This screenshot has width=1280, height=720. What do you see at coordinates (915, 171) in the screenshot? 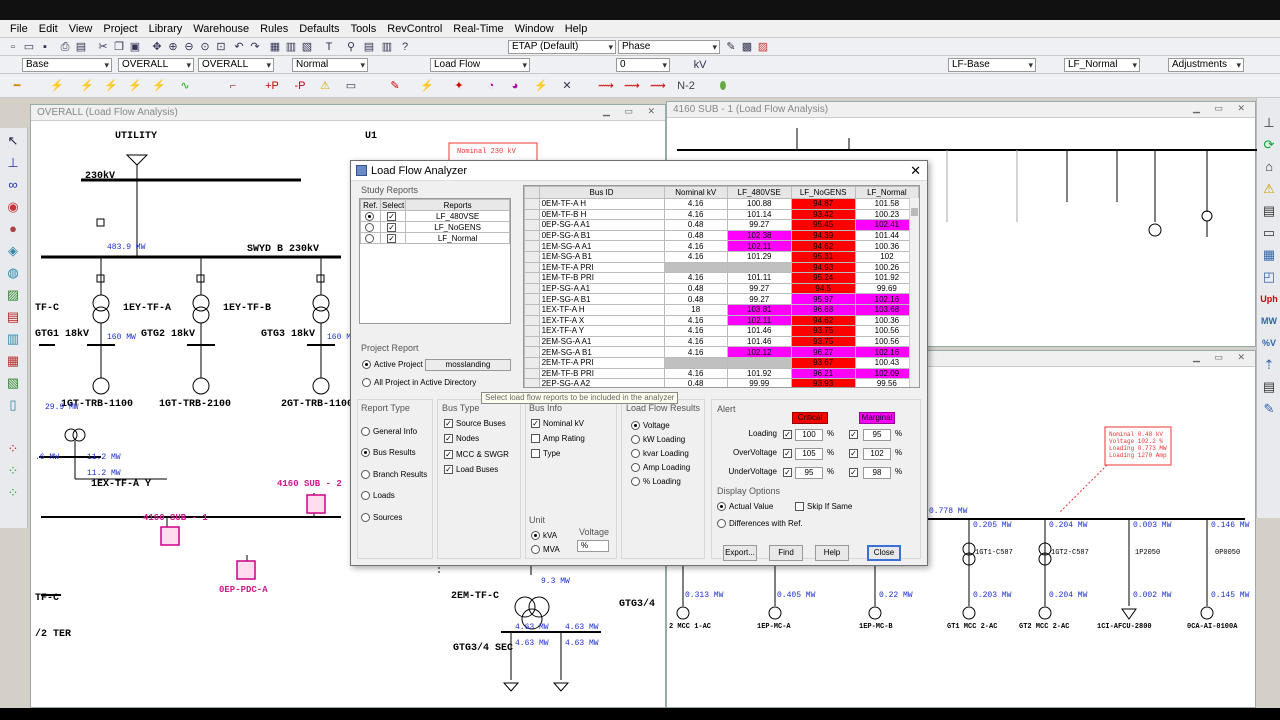
I see `dialog-close-icon: ✕` at bounding box center [915, 171].